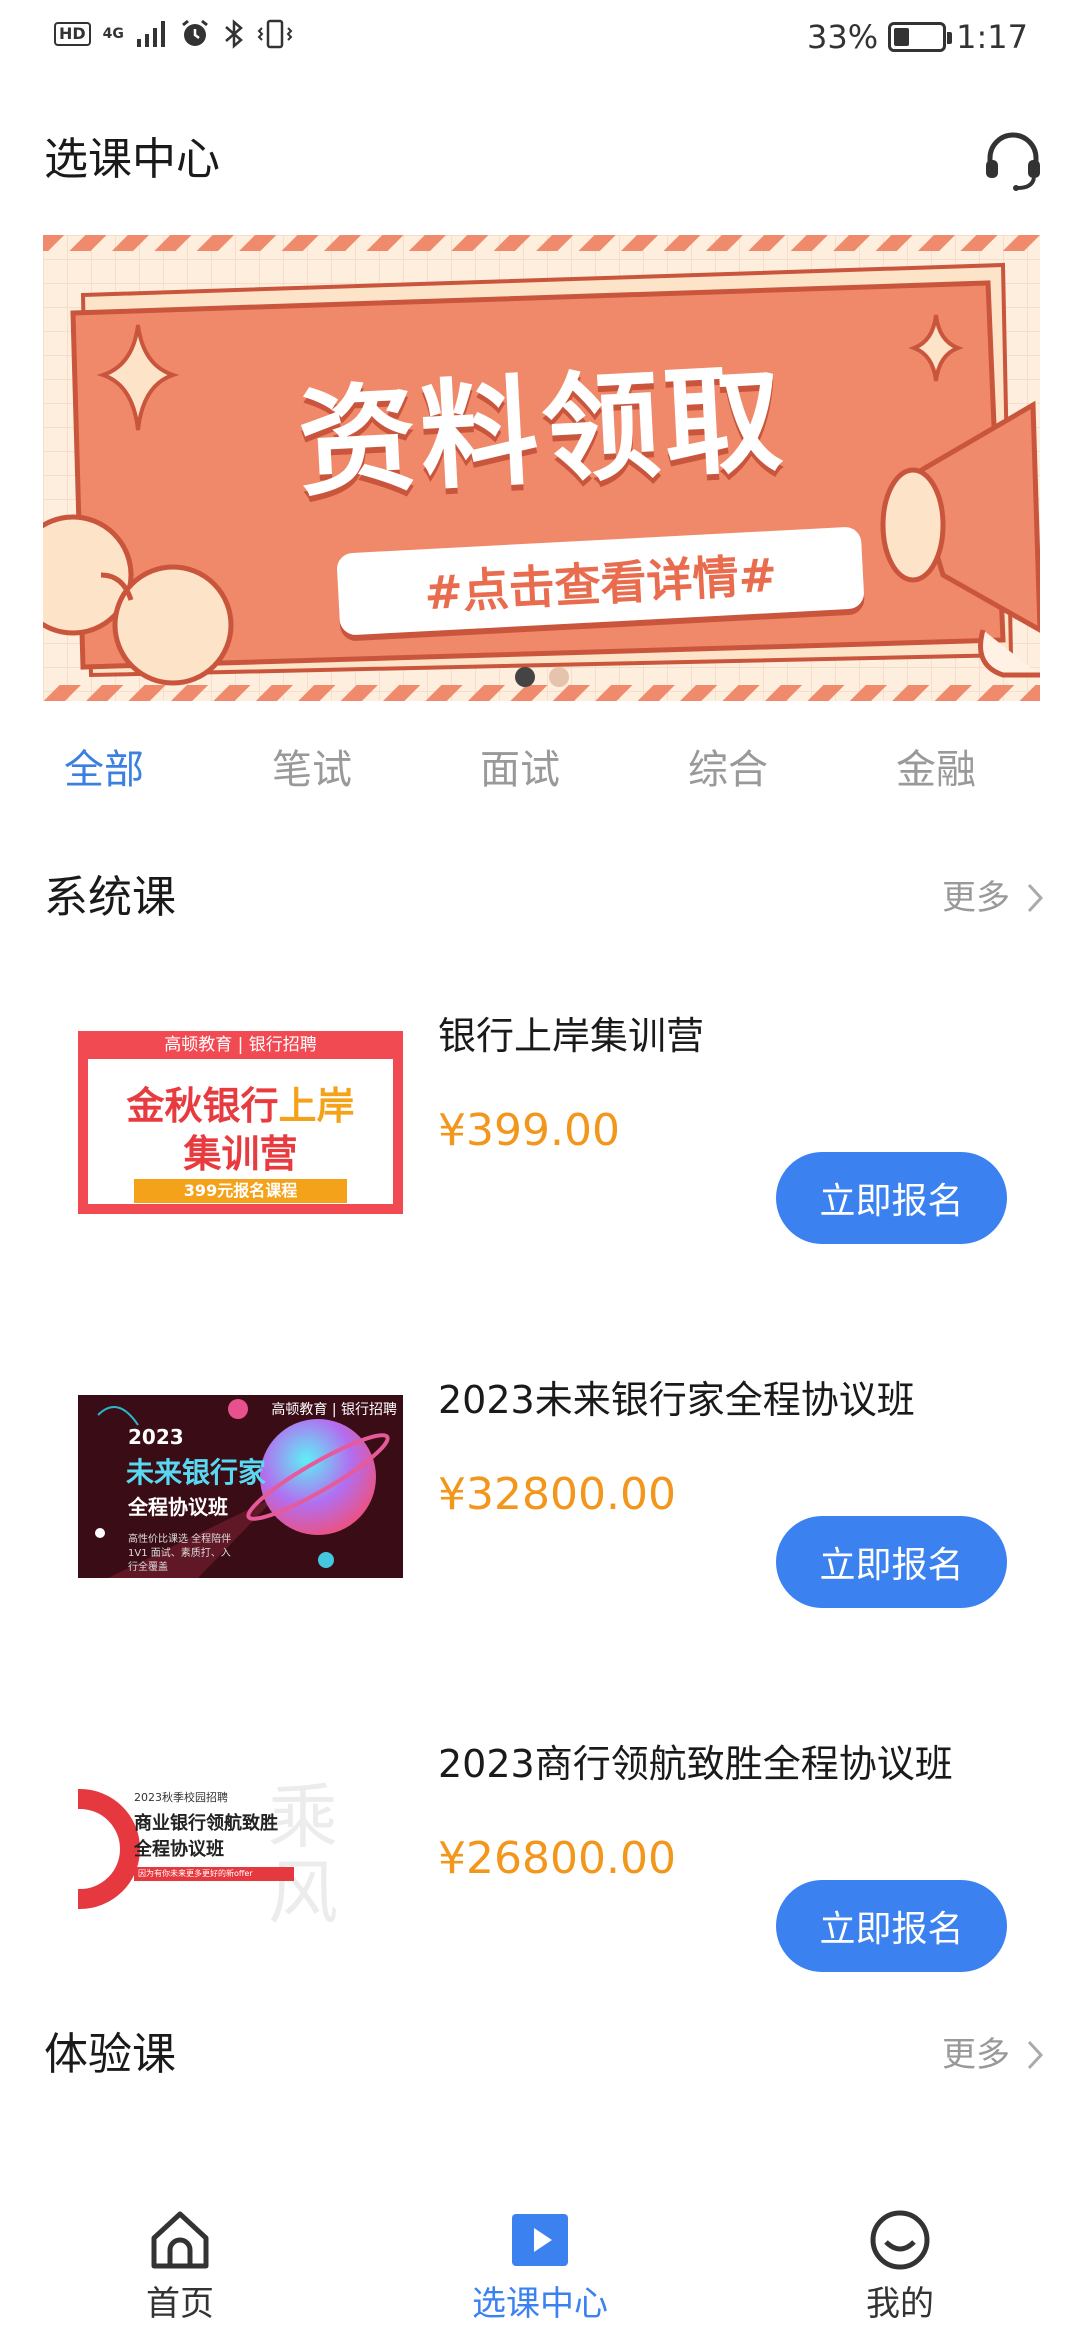 The image size is (1080, 2340). What do you see at coordinates (206, 1823) in the screenshot?
I see `thumb-line-1: 商业银行领航致胜` at bounding box center [206, 1823].